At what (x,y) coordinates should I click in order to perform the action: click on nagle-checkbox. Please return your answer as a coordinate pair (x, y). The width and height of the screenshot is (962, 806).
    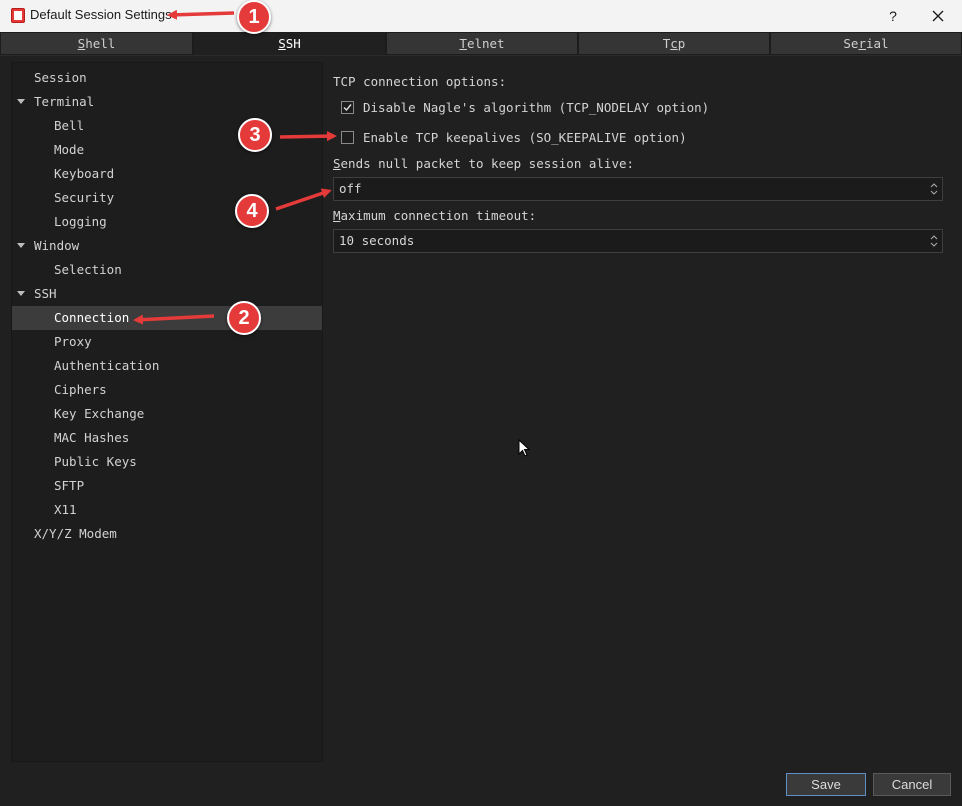
    Looking at the image, I should click on (347, 107).